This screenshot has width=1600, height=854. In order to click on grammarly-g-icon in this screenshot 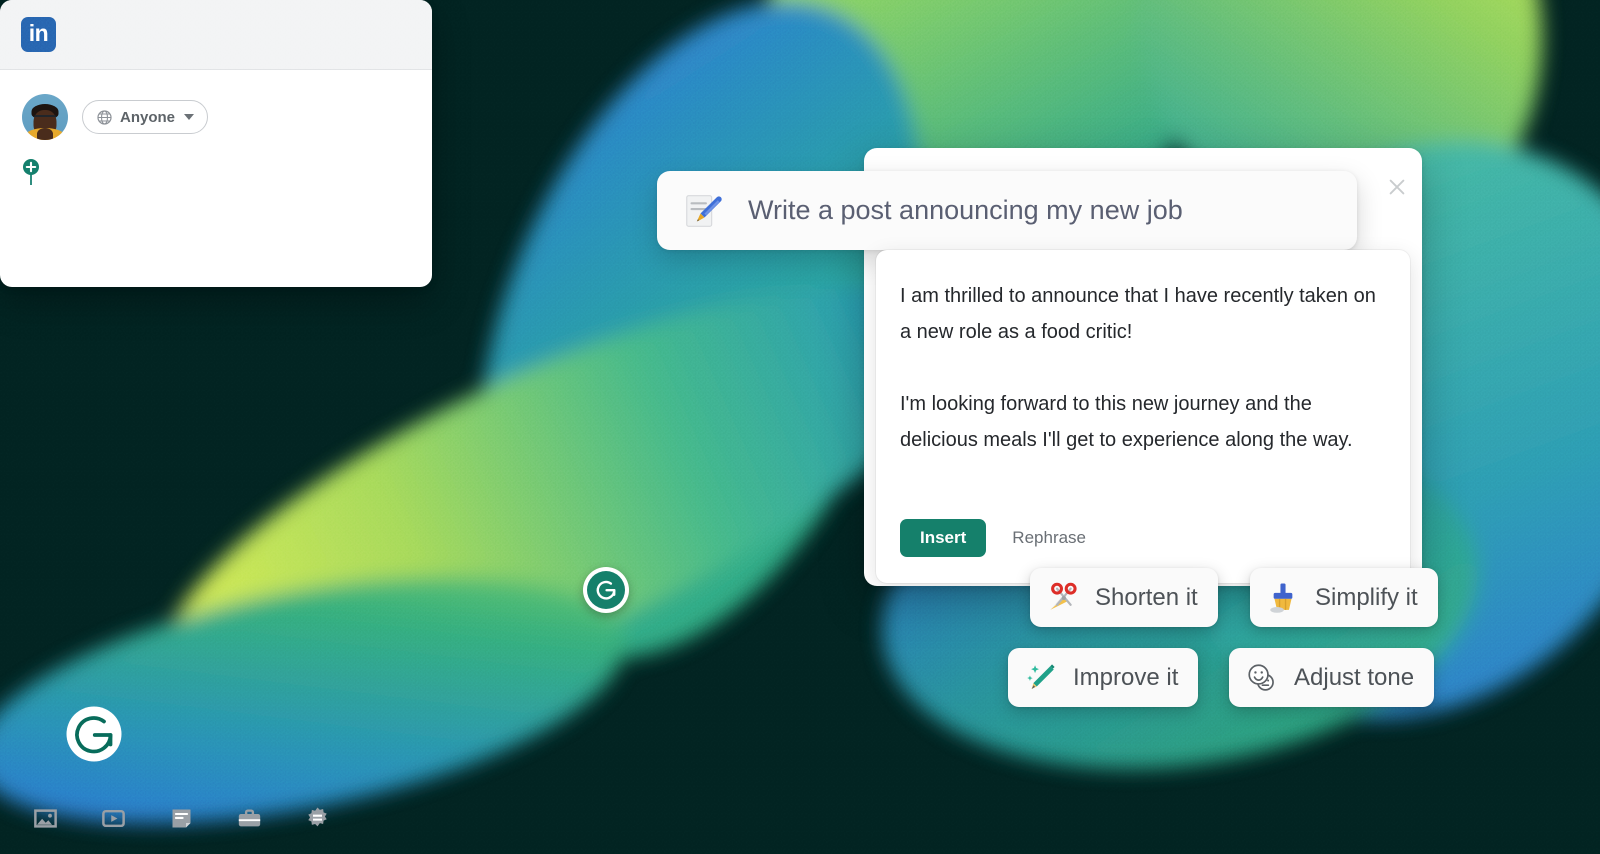, I will do `click(606, 590)`.